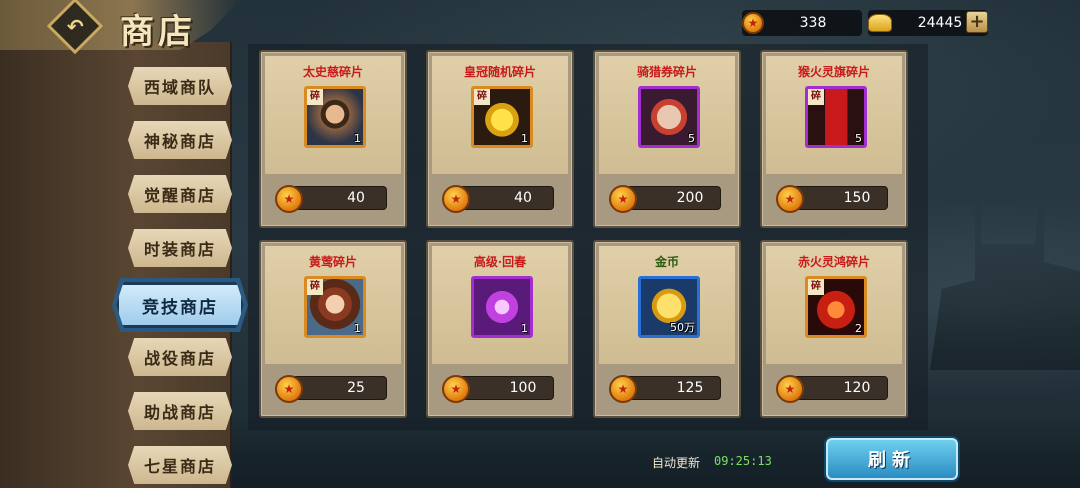 This screenshot has width=1080, height=488. What do you see at coordinates (75, 25) in the screenshot?
I see `back-arrow-icon: ↶` at bounding box center [75, 25].